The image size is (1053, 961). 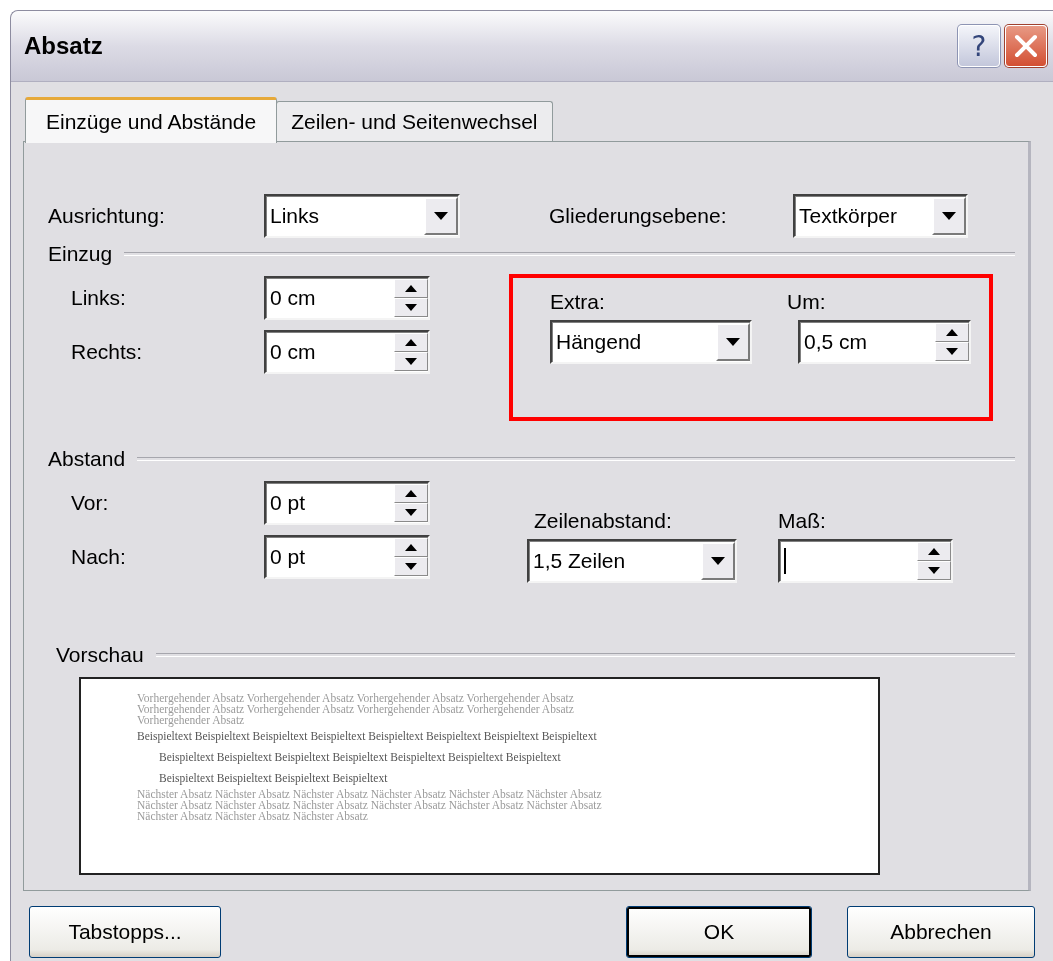 I want to click on space-after-spinner: 0 pt, so click(x=347, y=557).